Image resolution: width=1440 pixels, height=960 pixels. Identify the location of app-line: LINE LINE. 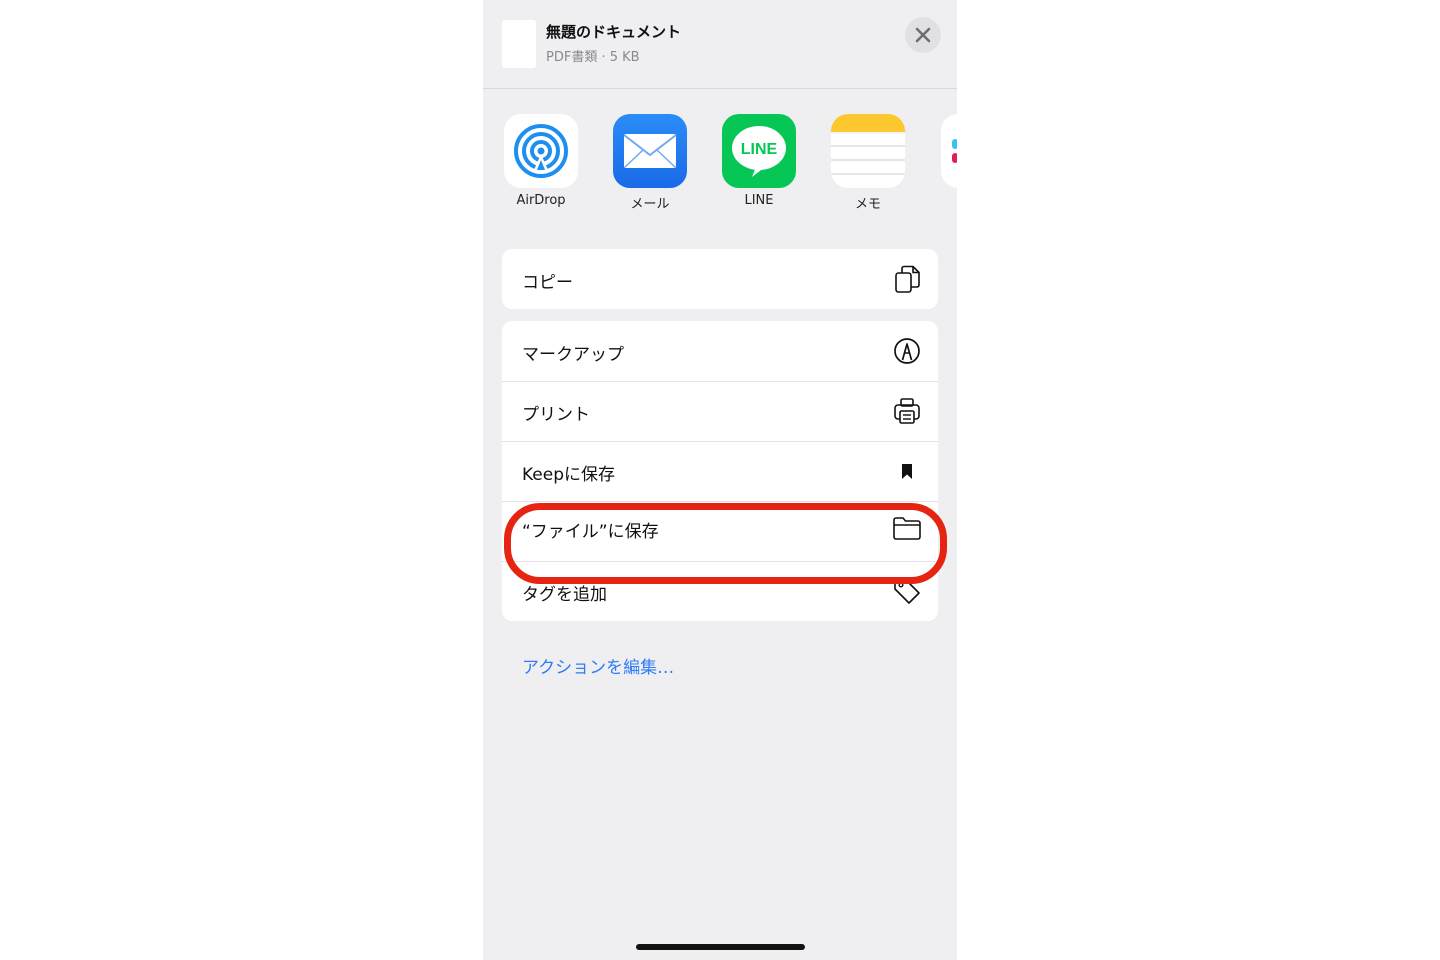
(759, 161).